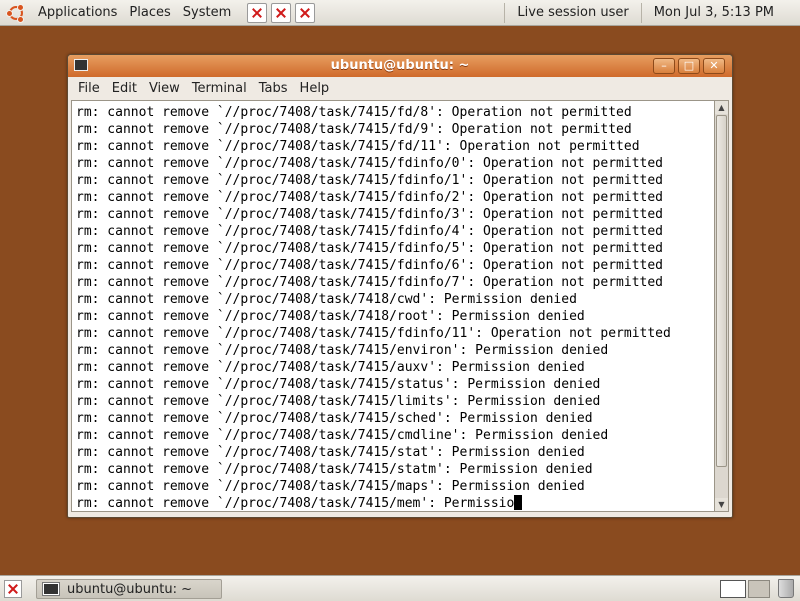 This screenshot has height=601, width=800. I want to click on menu-tabs: Tabs, so click(273, 88).